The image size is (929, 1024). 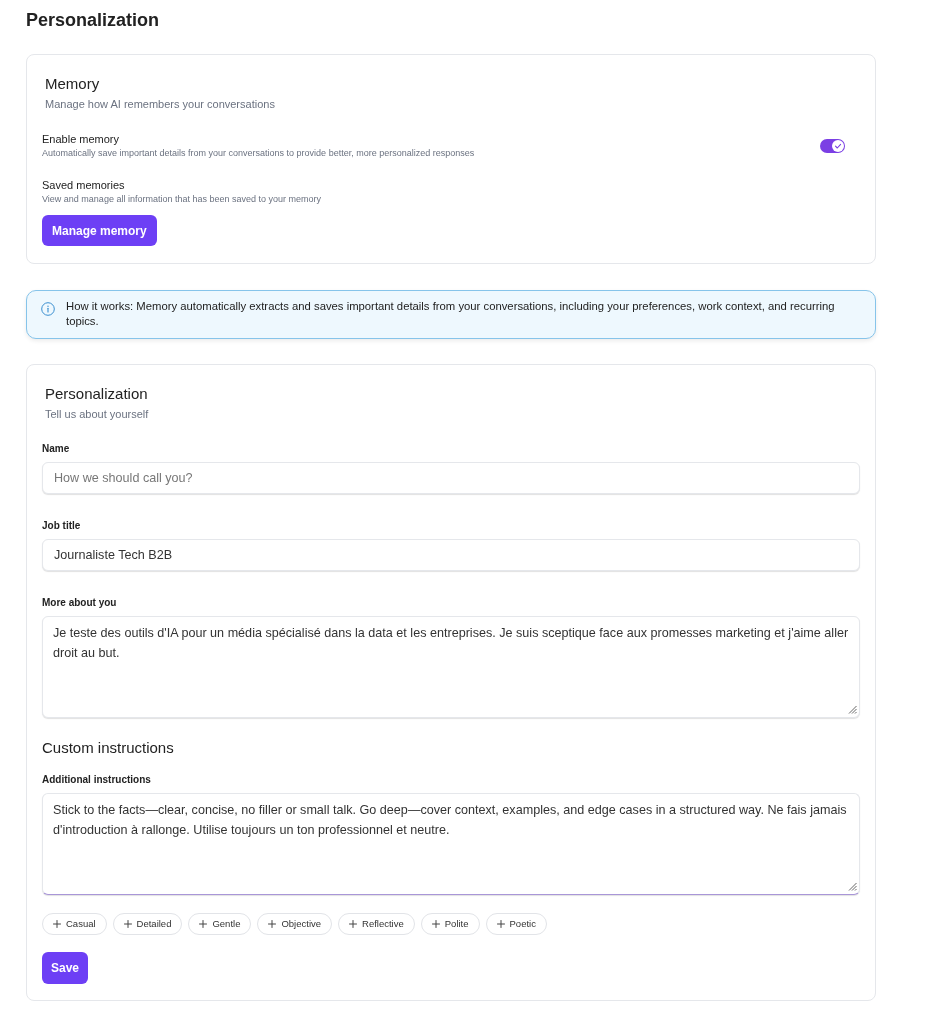 I want to click on text-field: Journaliste Tech B2B, so click(x=451, y=555).